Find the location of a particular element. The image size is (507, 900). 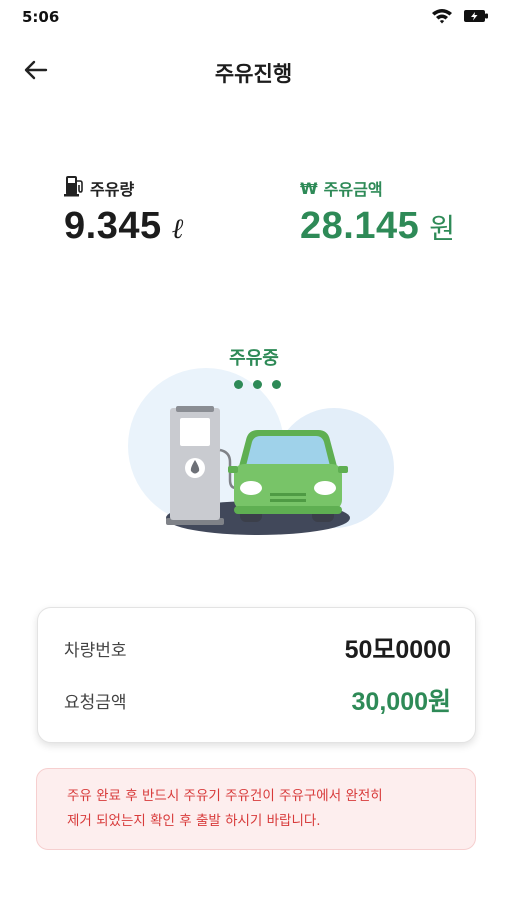

plate-number-value: 50모0000 is located at coordinates (397, 650).